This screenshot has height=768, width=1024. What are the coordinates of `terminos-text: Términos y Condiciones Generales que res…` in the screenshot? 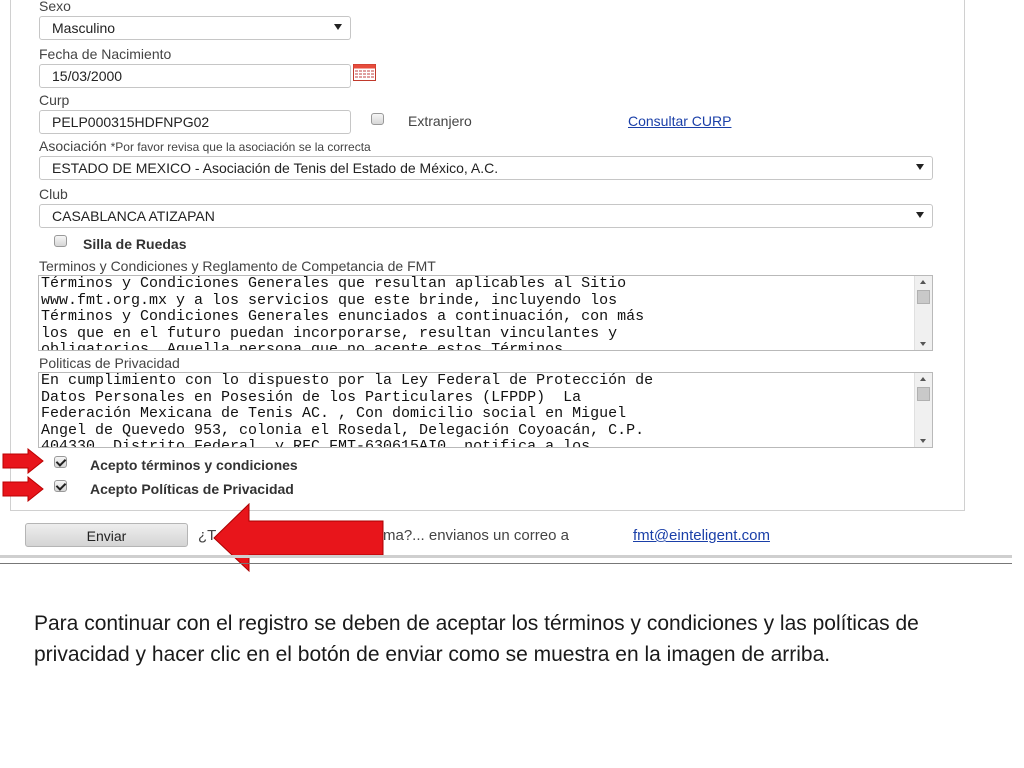 It's located at (343, 313).